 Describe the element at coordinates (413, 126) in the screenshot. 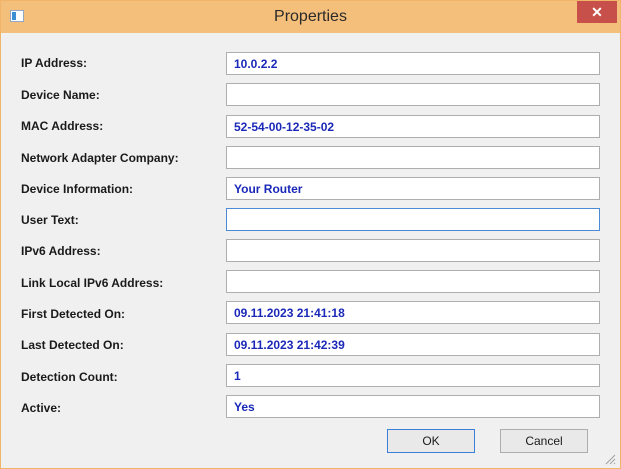

I see `field-mac-address: 52-54-00-12-35-02` at that location.